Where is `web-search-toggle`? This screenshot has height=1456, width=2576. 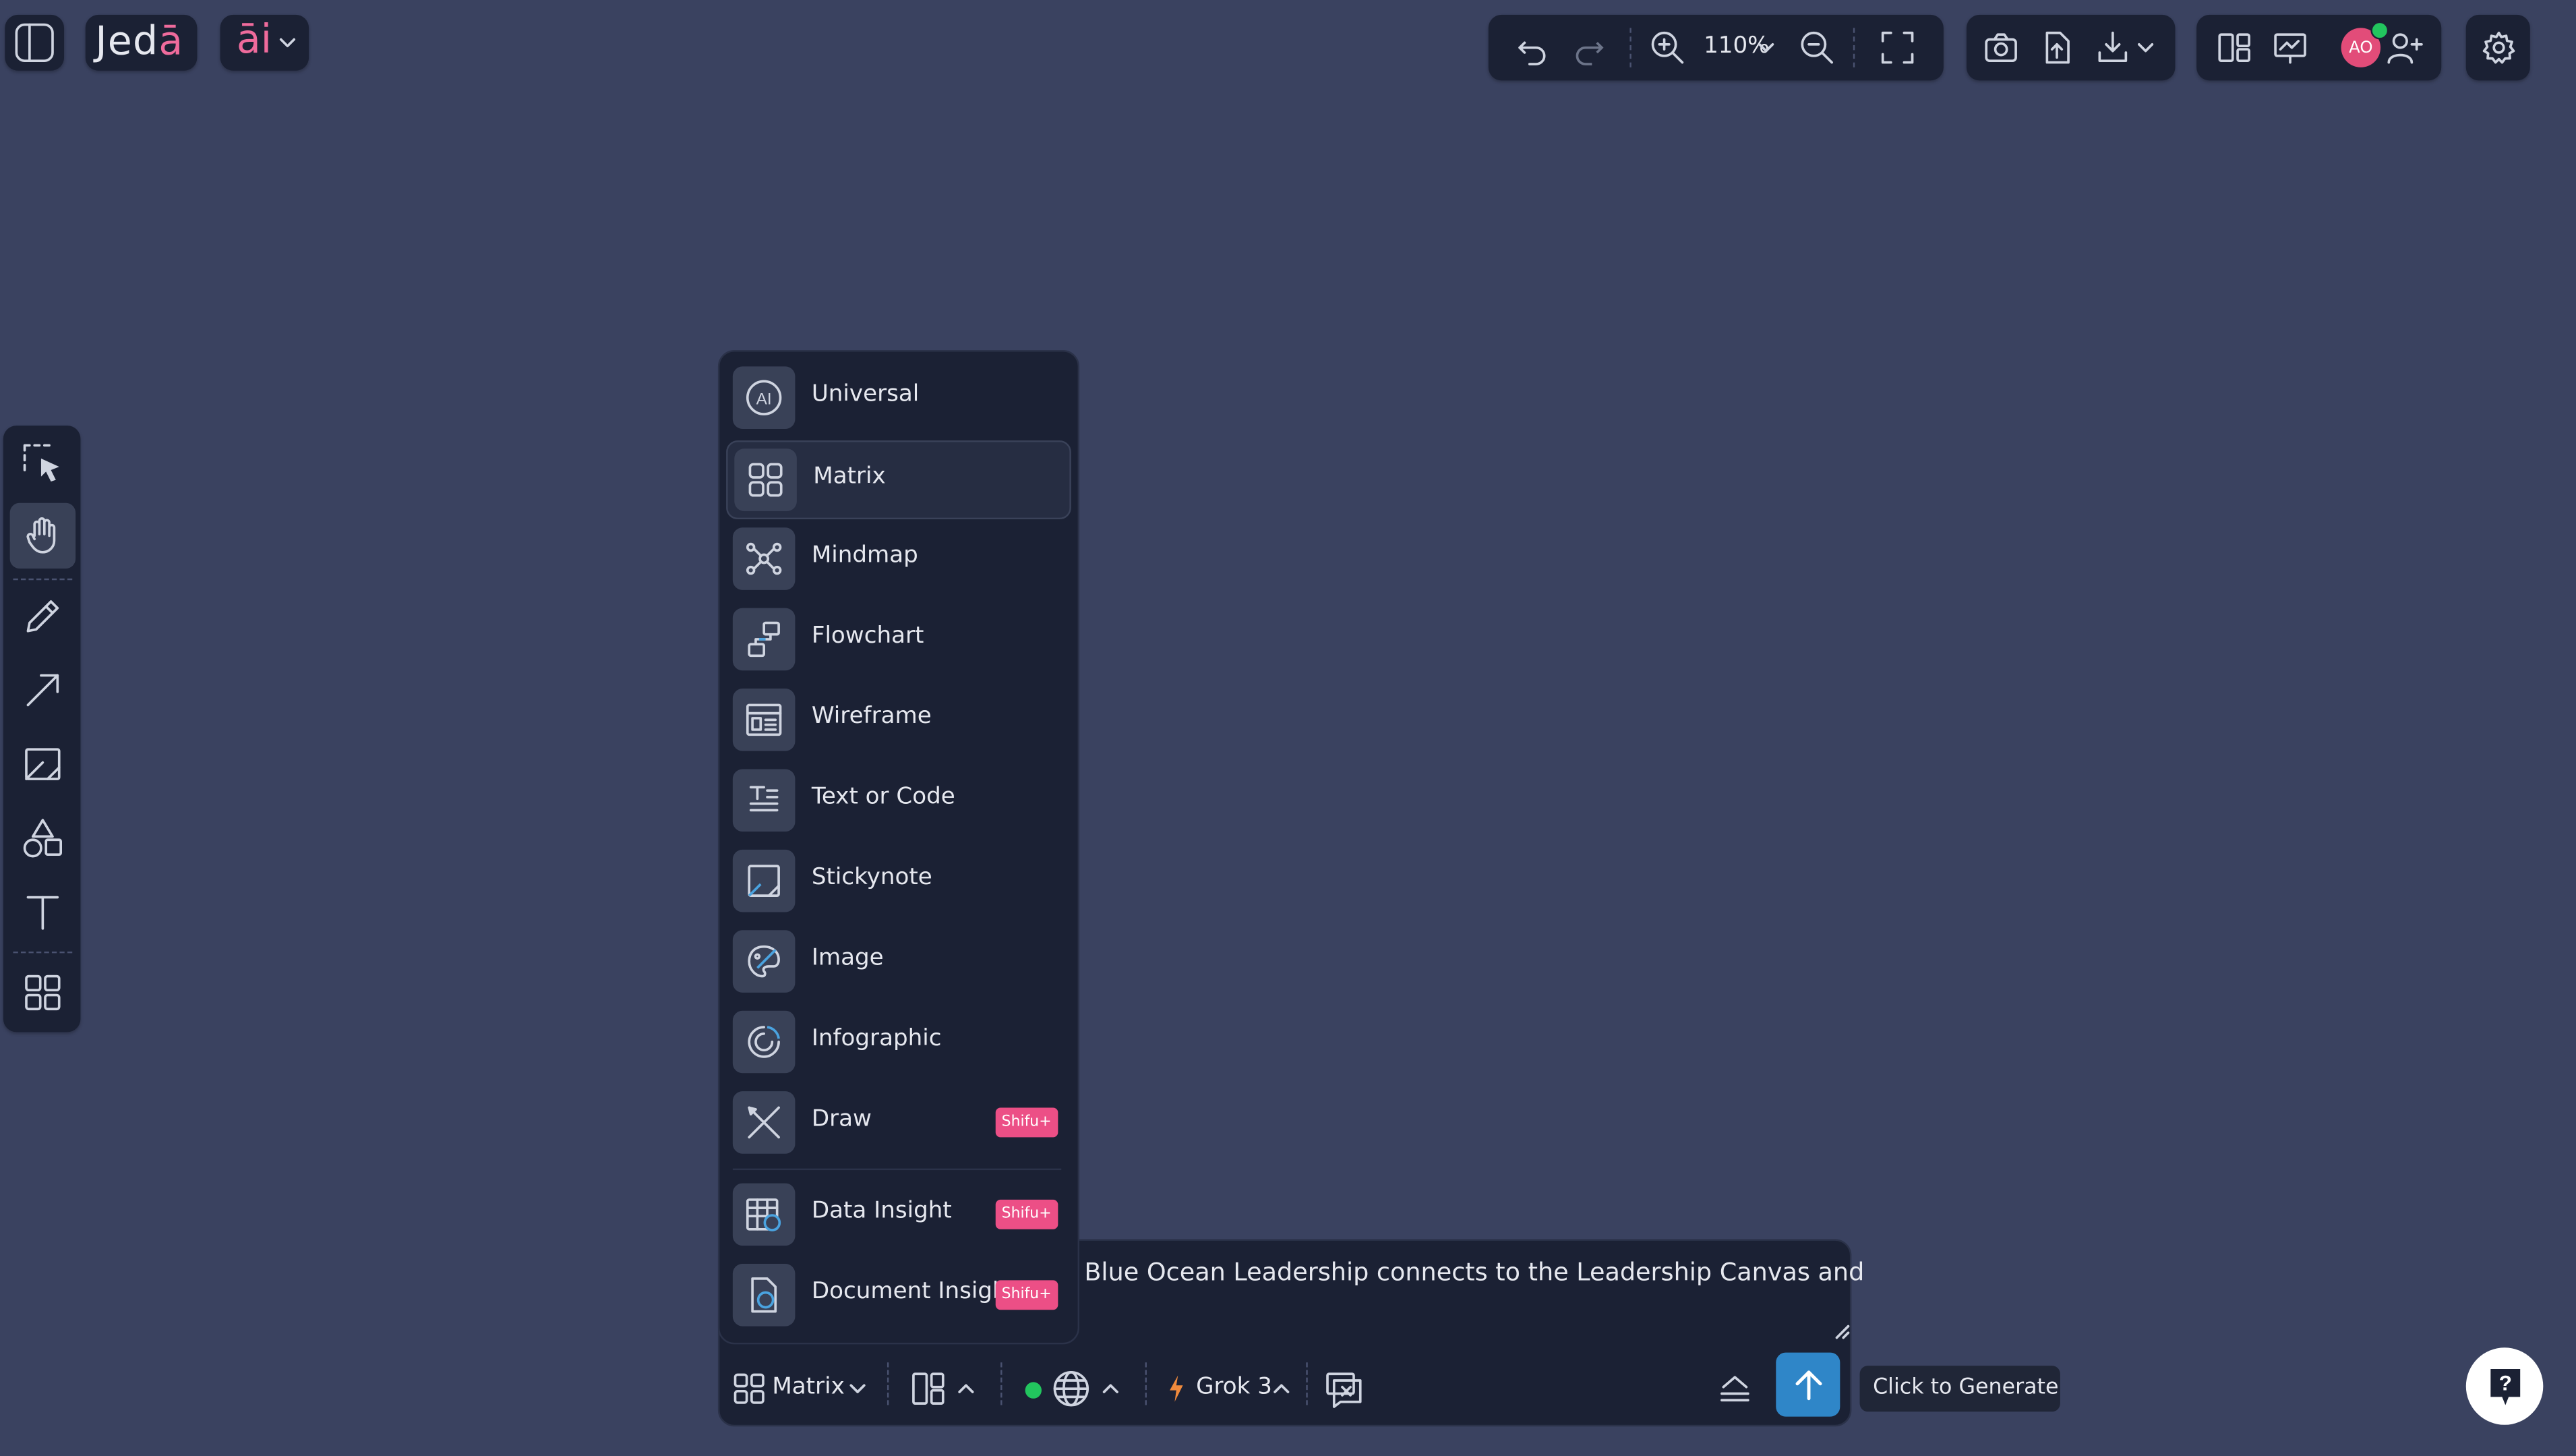 web-search-toggle is located at coordinates (1074, 1388).